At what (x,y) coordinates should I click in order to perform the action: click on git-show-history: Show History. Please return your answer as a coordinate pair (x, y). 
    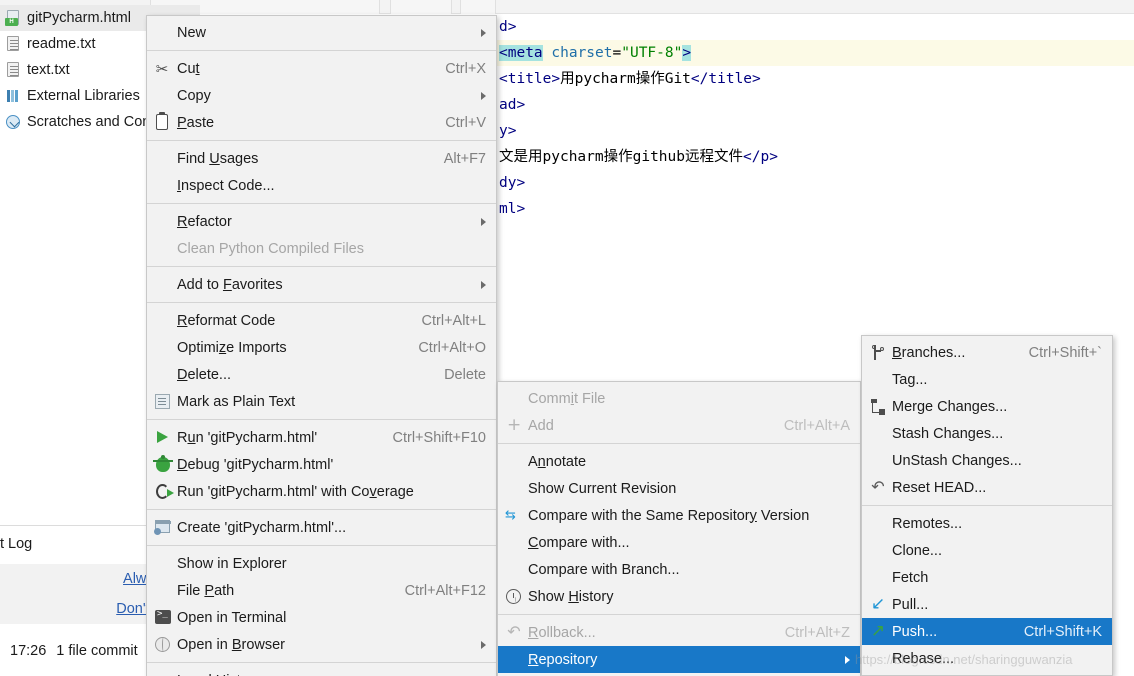
    Looking at the image, I should click on (679, 596).